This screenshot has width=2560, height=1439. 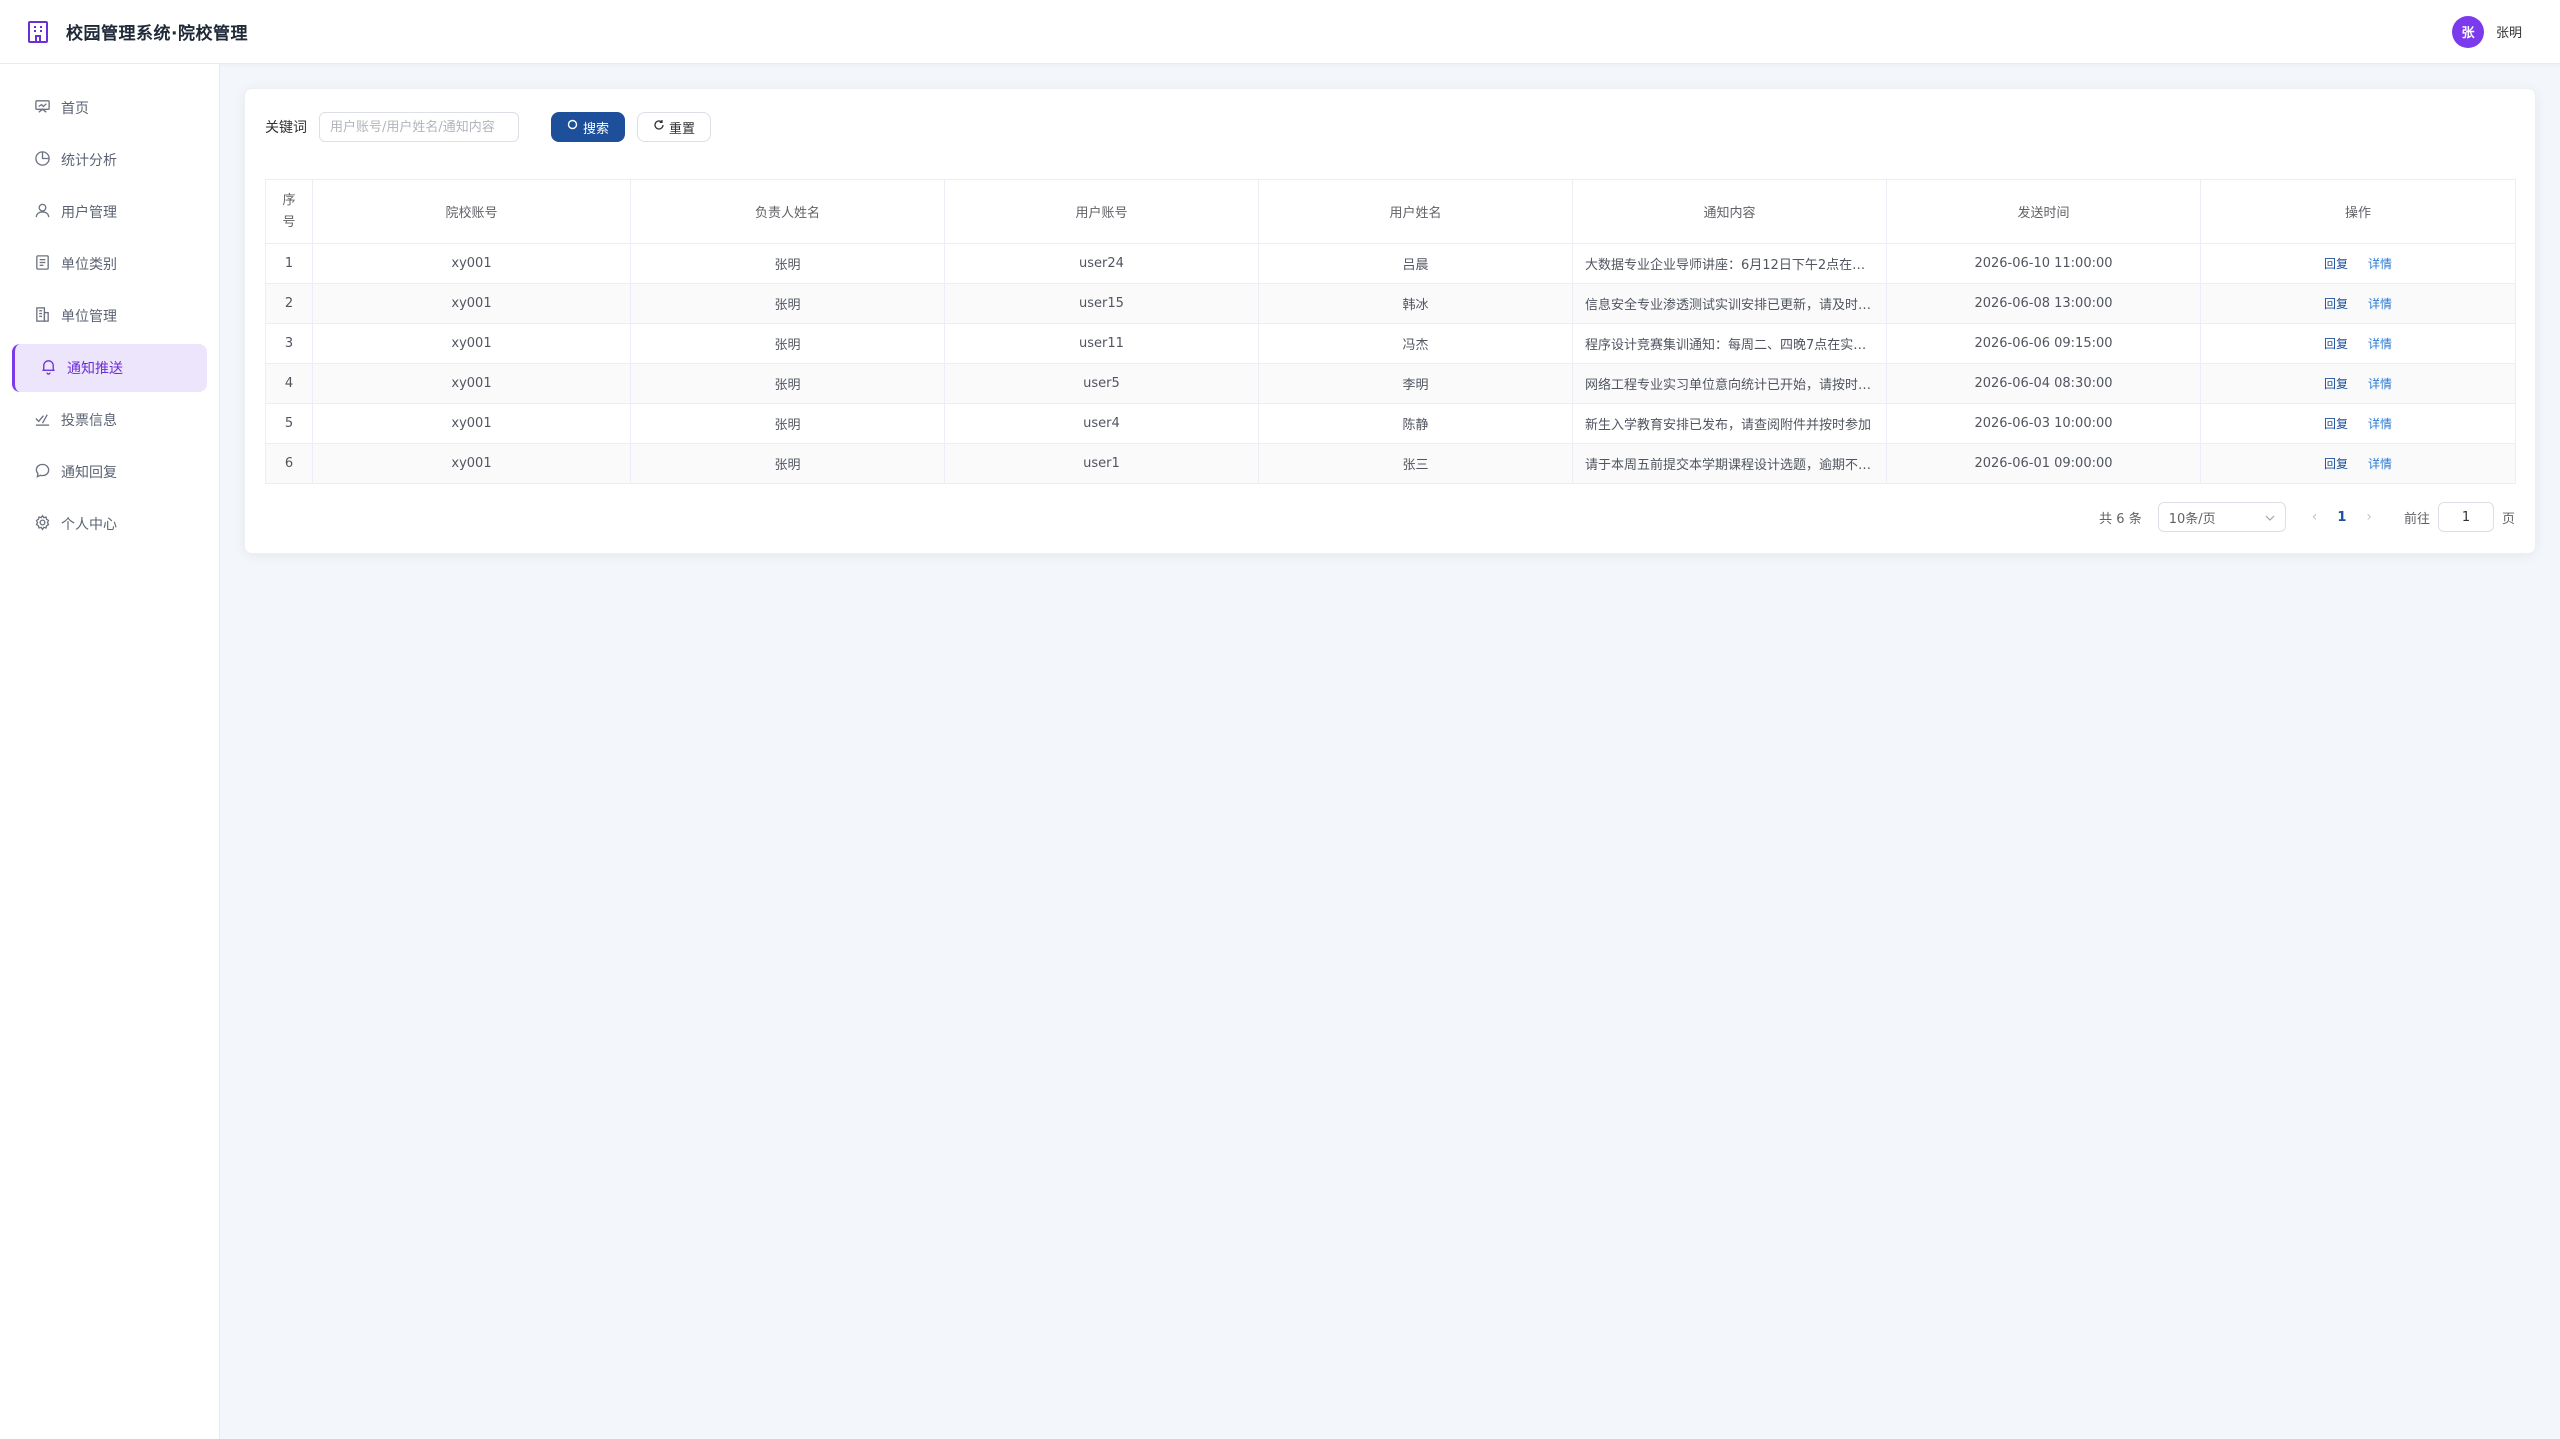 What do you see at coordinates (109, 108) in the screenshot?
I see `sidebar-item-home: 首页` at bounding box center [109, 108].